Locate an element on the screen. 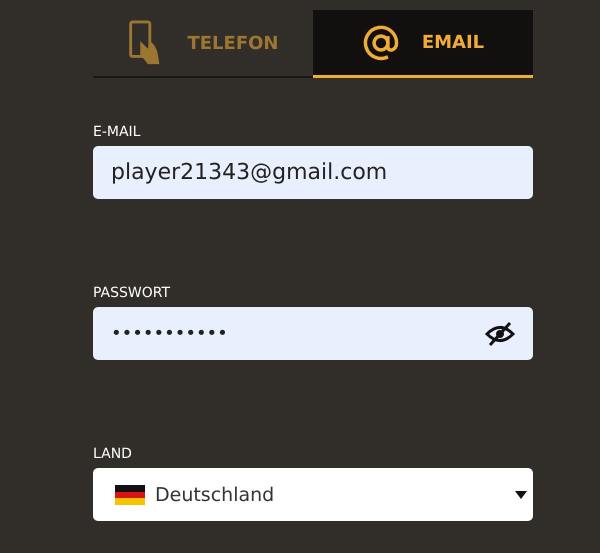  password-field: ••••••••••• is located at coordinates (313, 333).